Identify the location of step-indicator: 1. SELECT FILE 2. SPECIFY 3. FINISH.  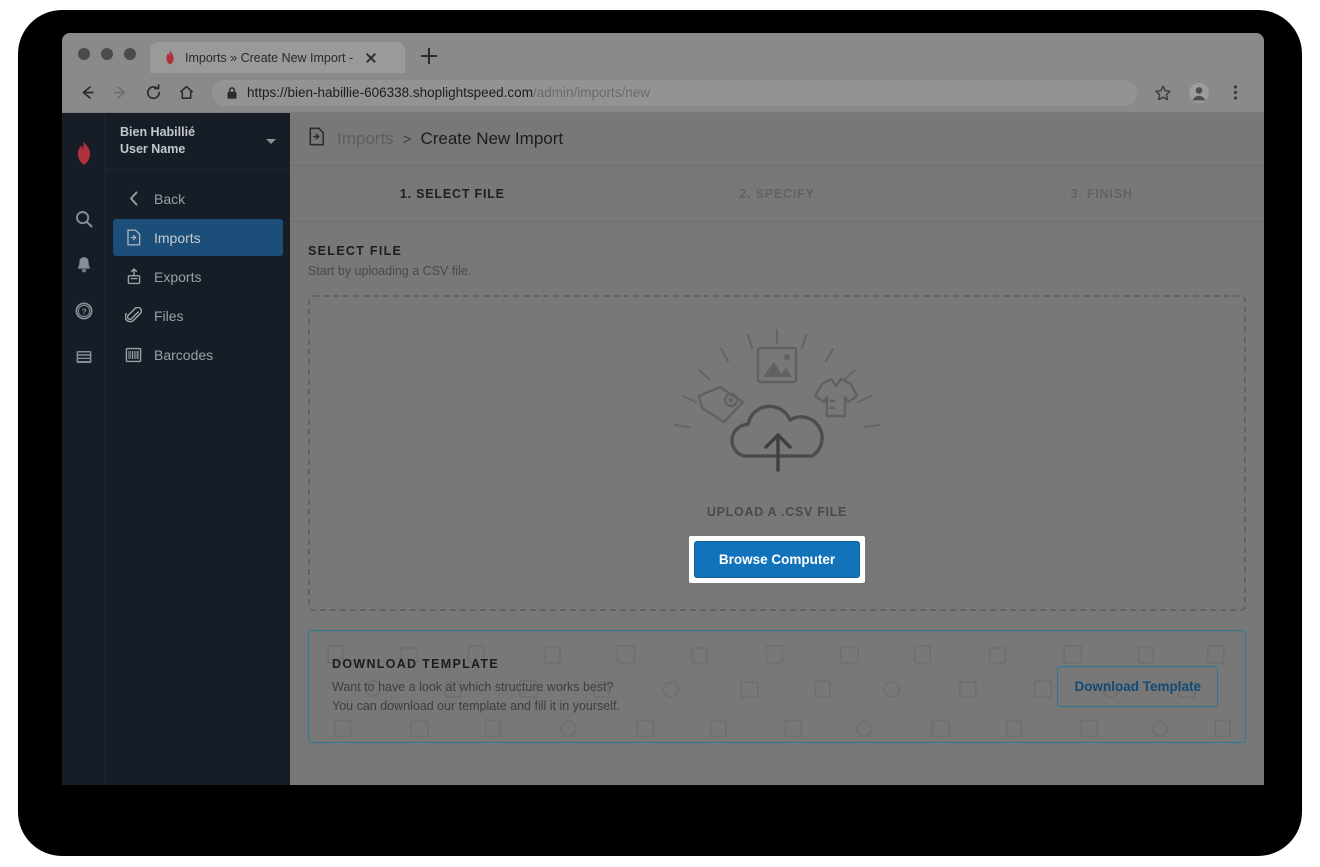
(777, 194).